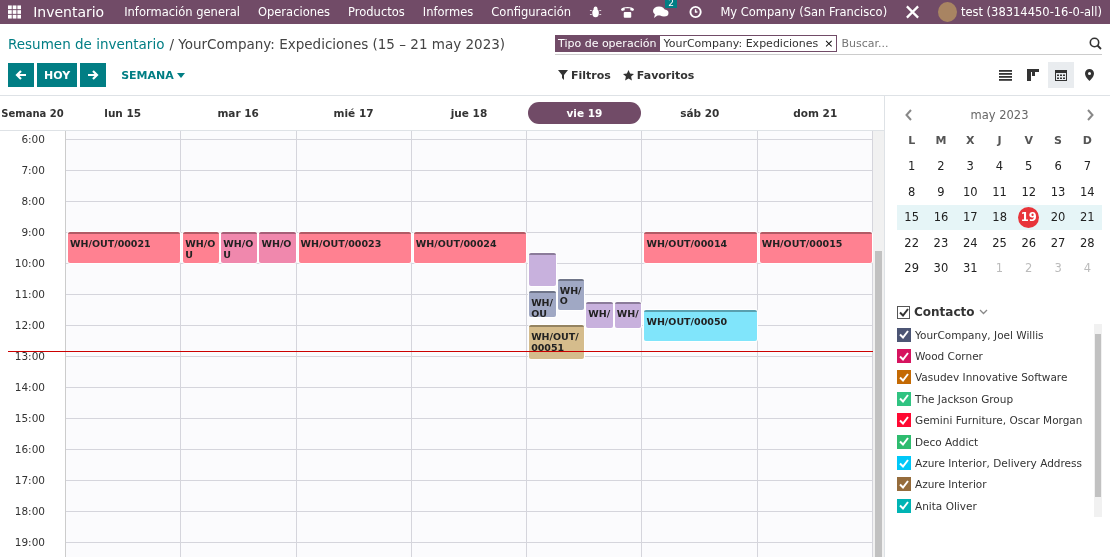 Image resolution: width=1110 pixels, height=557 pixels. Describe the element at coordinates (912, 242) in the screenshot. I see `calendar-day: 22` at that location.